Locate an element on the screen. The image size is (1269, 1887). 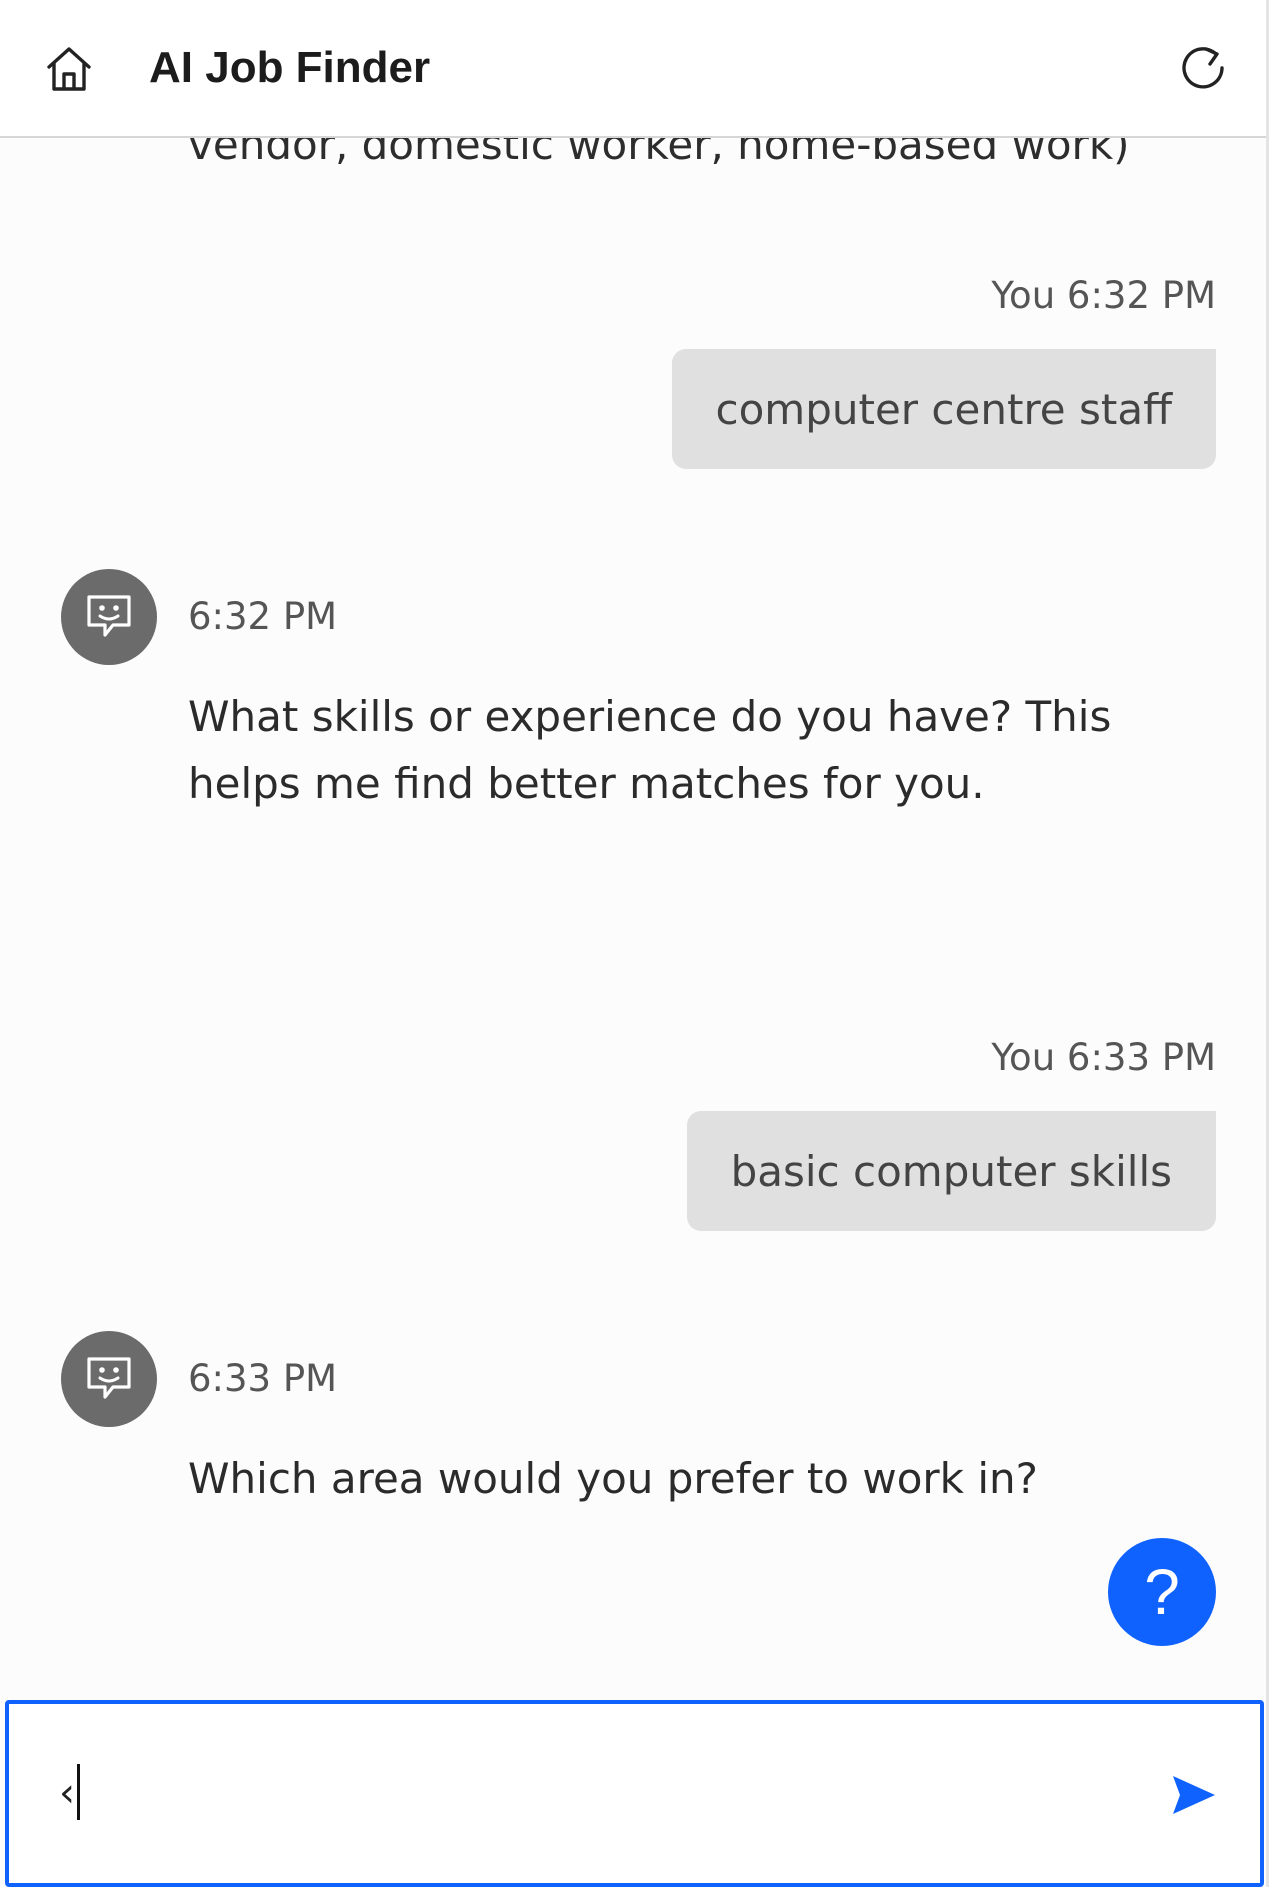
text-caret is located at coordinates (78, 1792).